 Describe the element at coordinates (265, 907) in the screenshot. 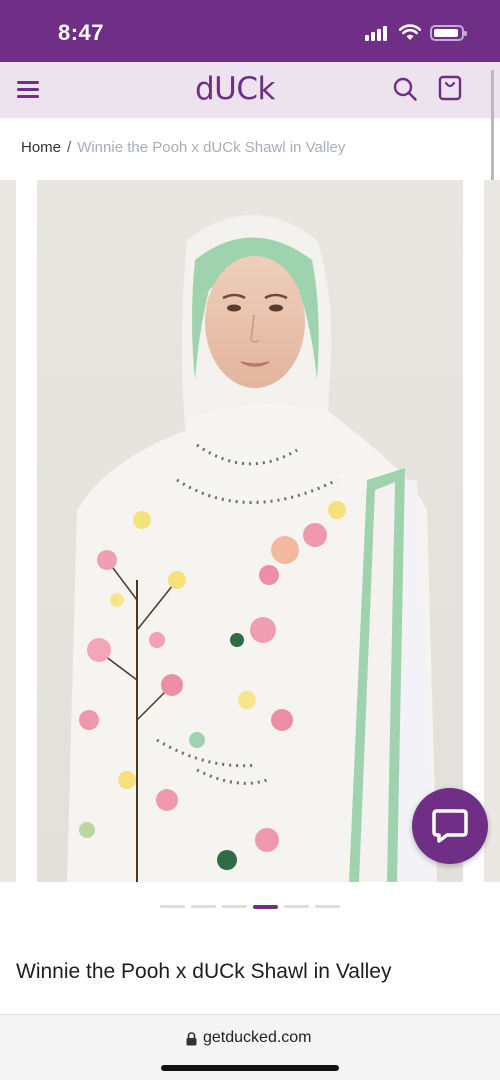

I see `pagination-dot-active` at that location.